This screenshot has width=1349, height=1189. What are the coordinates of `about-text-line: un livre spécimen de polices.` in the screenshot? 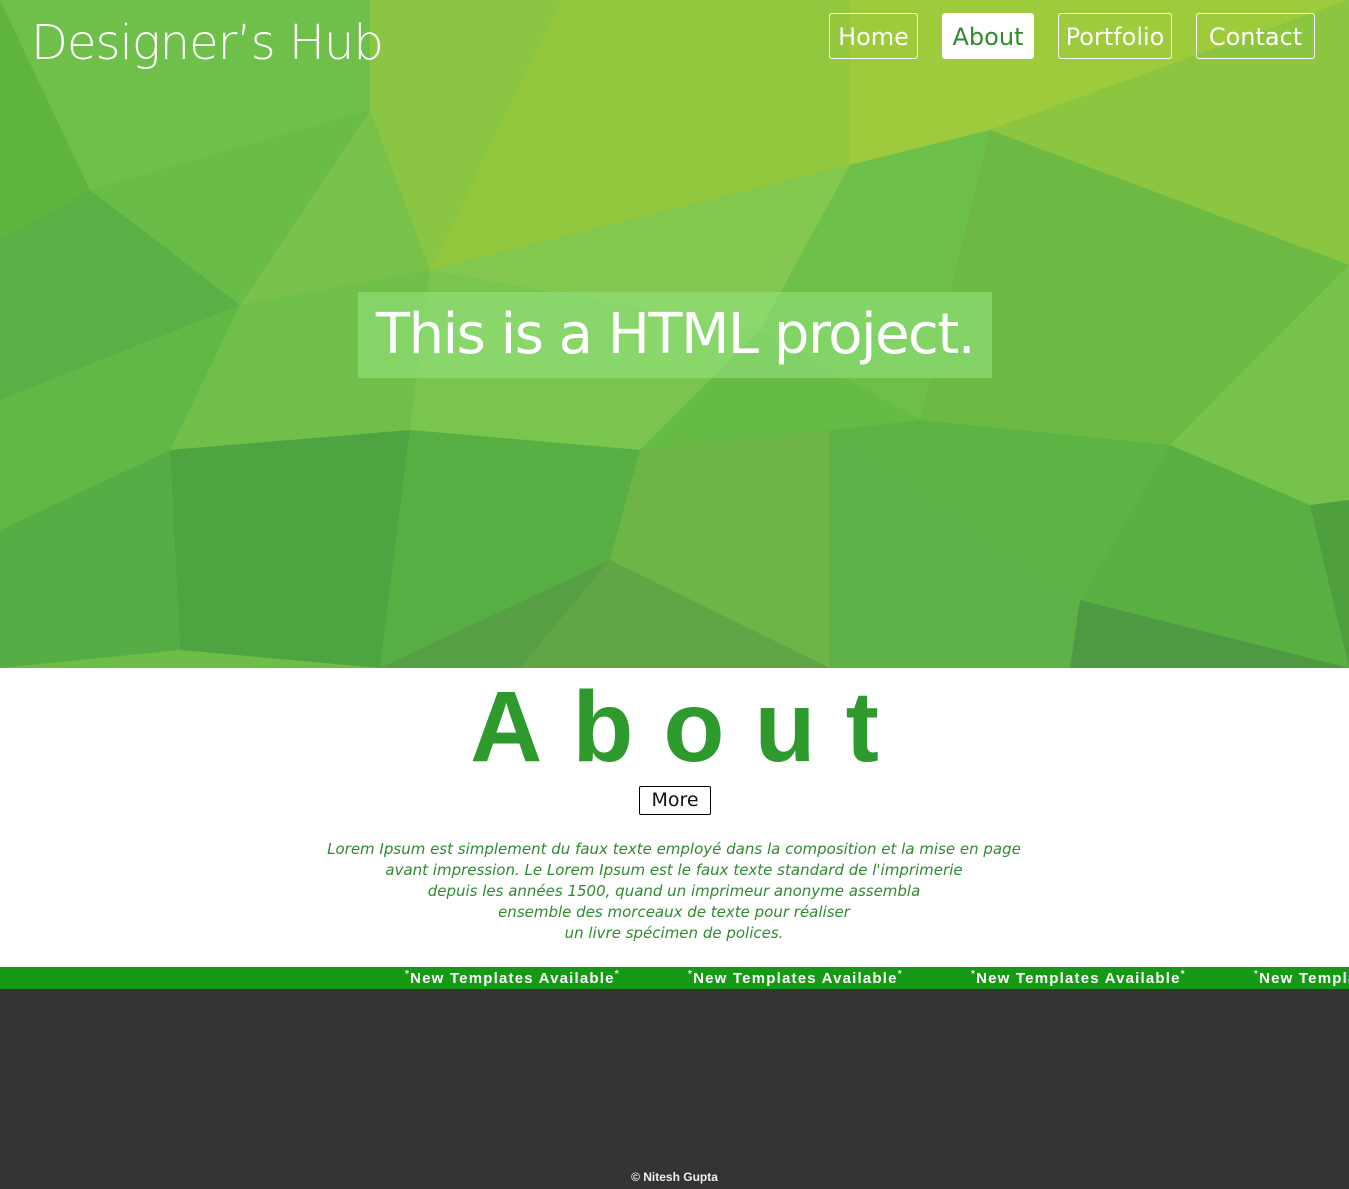 It's located at (674, 933).